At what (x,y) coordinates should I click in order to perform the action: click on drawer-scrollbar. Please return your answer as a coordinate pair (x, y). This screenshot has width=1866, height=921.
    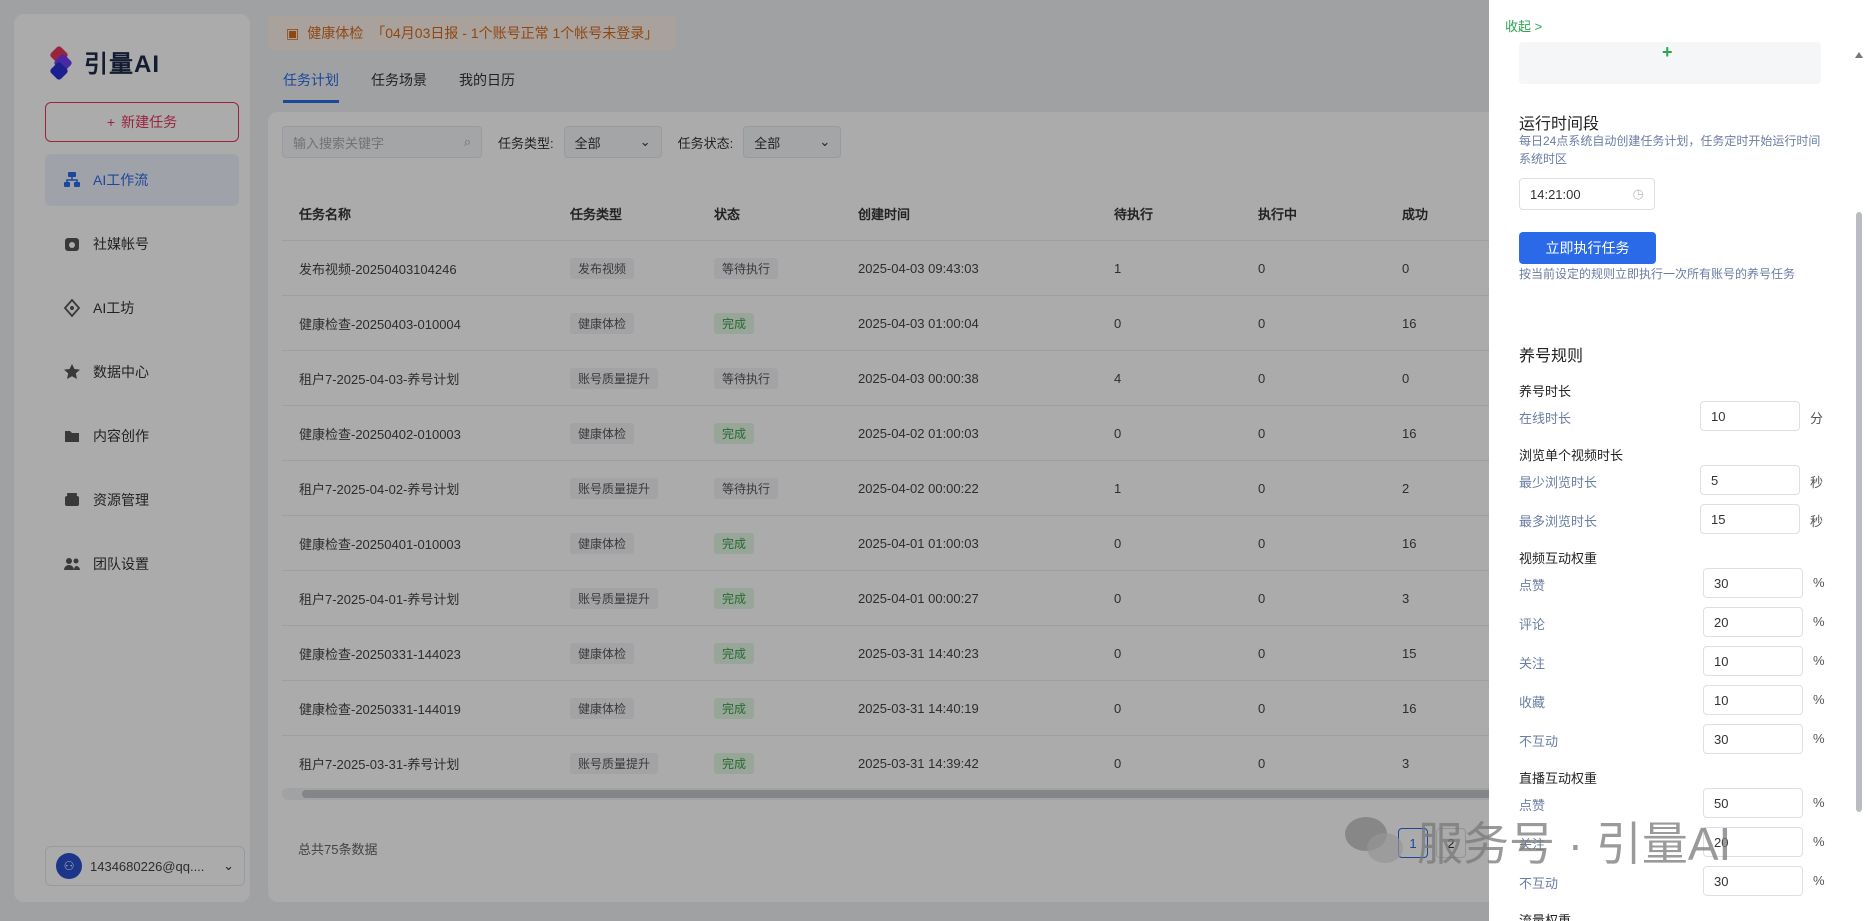
    Looking at the image, I should click on (1859, 485).